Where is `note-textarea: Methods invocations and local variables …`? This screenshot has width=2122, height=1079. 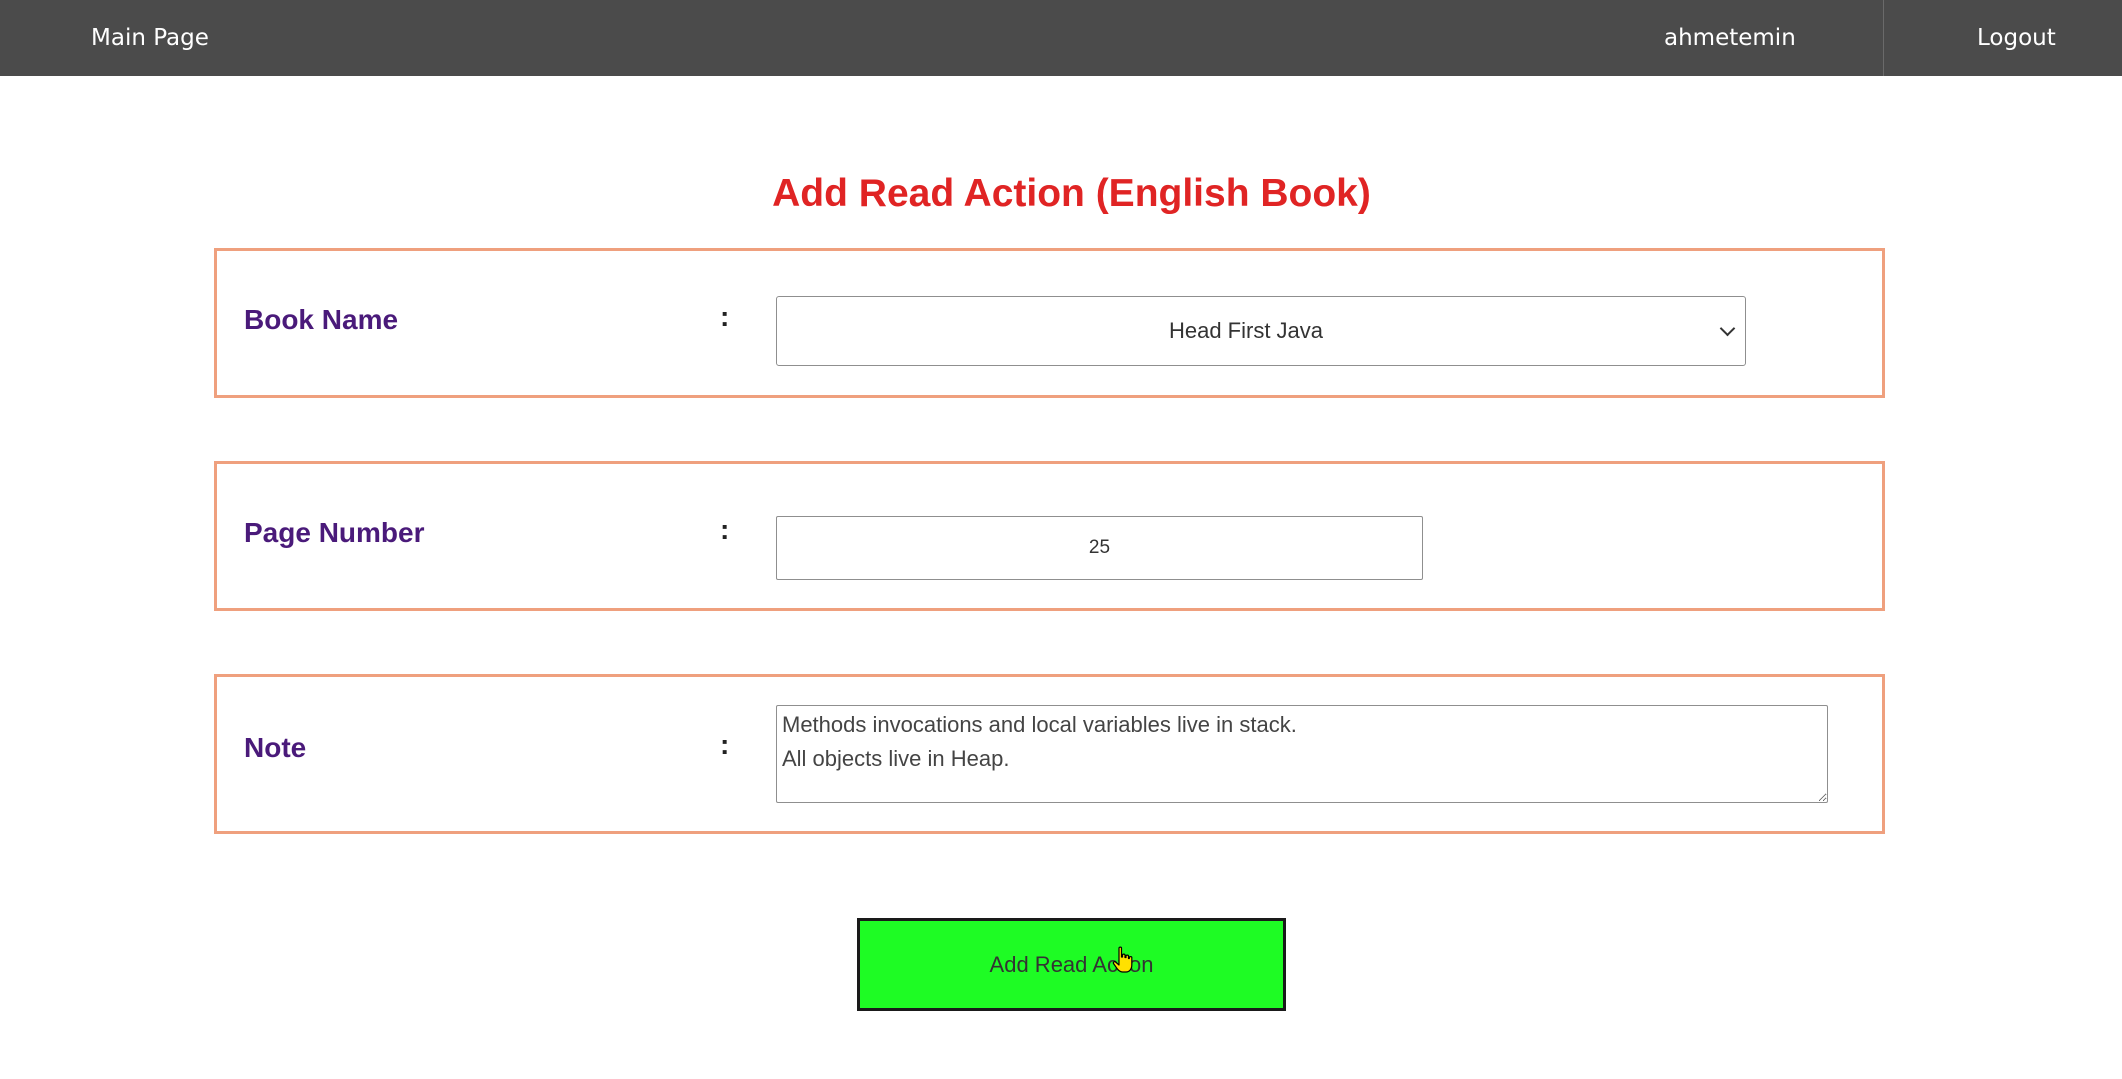
note-textarea: Methods invocations and local variables … is located at coordinates (1302, 754).